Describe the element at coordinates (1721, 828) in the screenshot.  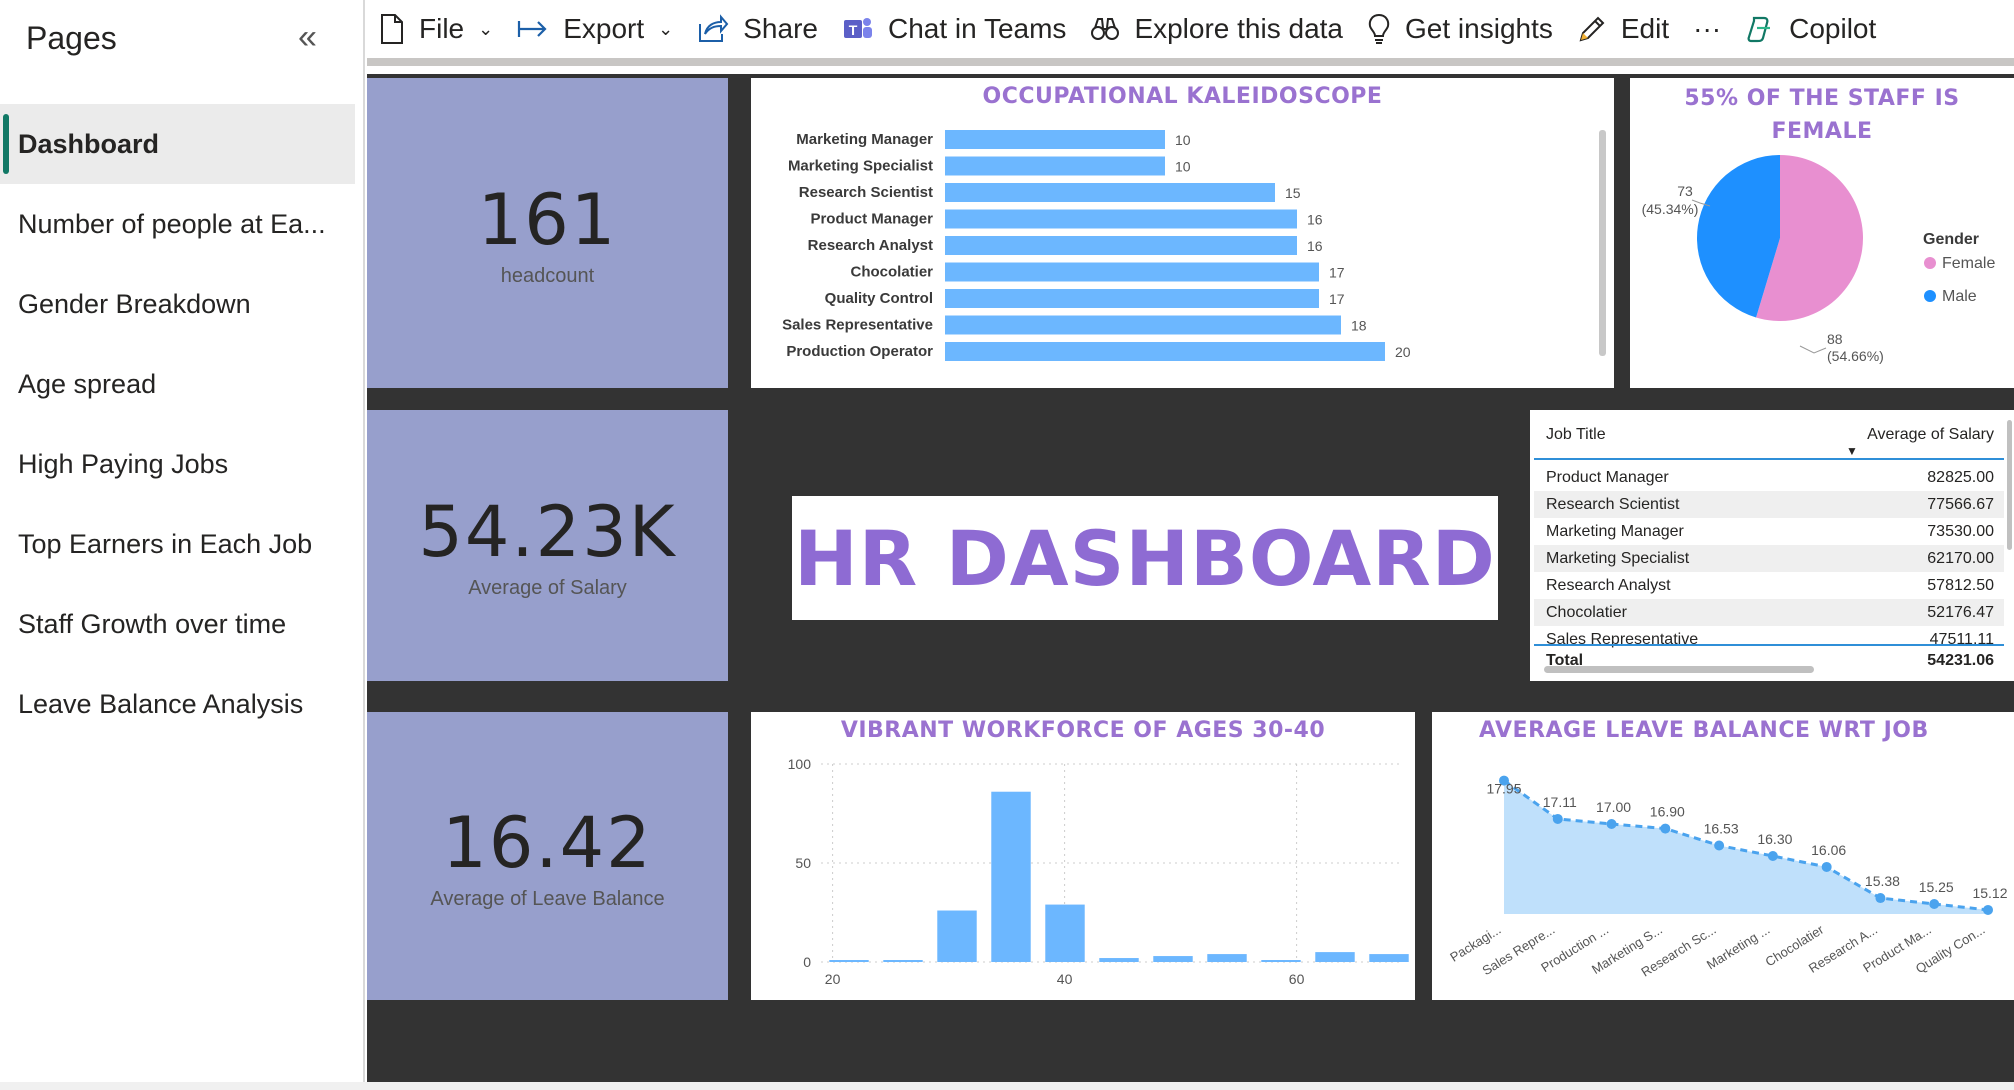
I see `leave-value-label: 16.53` at that location.